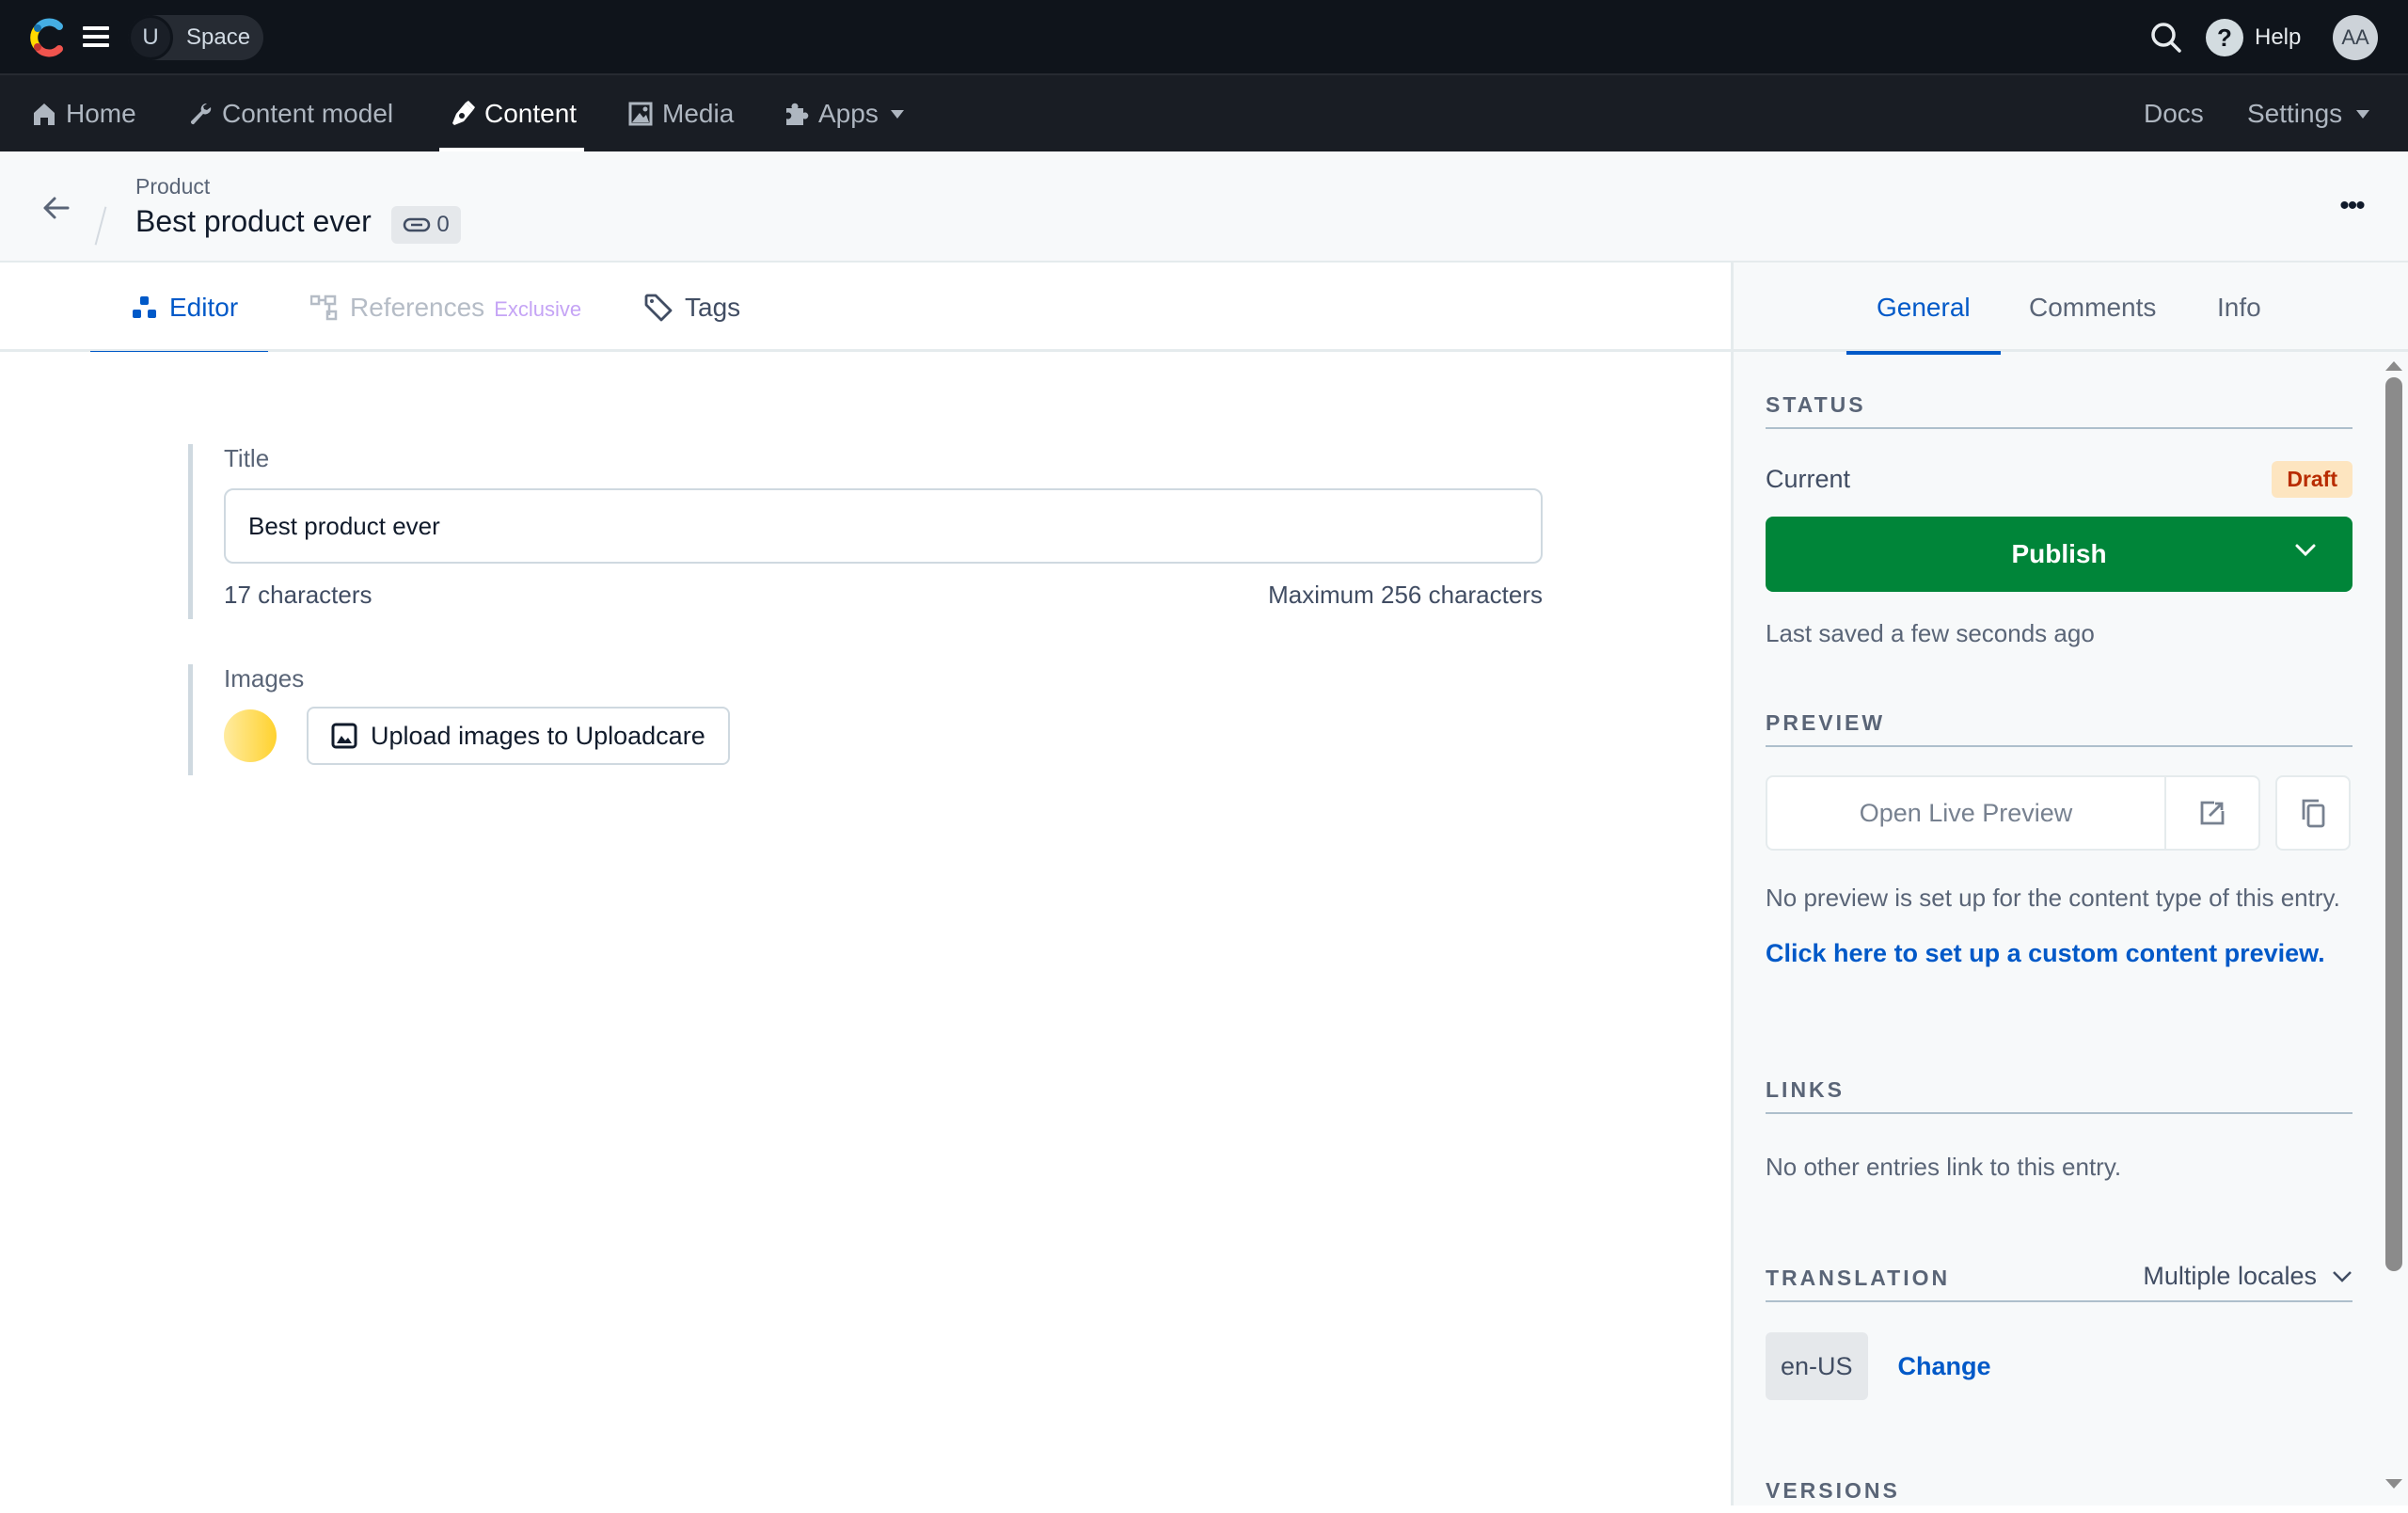  What do you see at coordinates (443, 224) in the screenshot?
I see `link-count: 0` at bounding box center [443, 224].